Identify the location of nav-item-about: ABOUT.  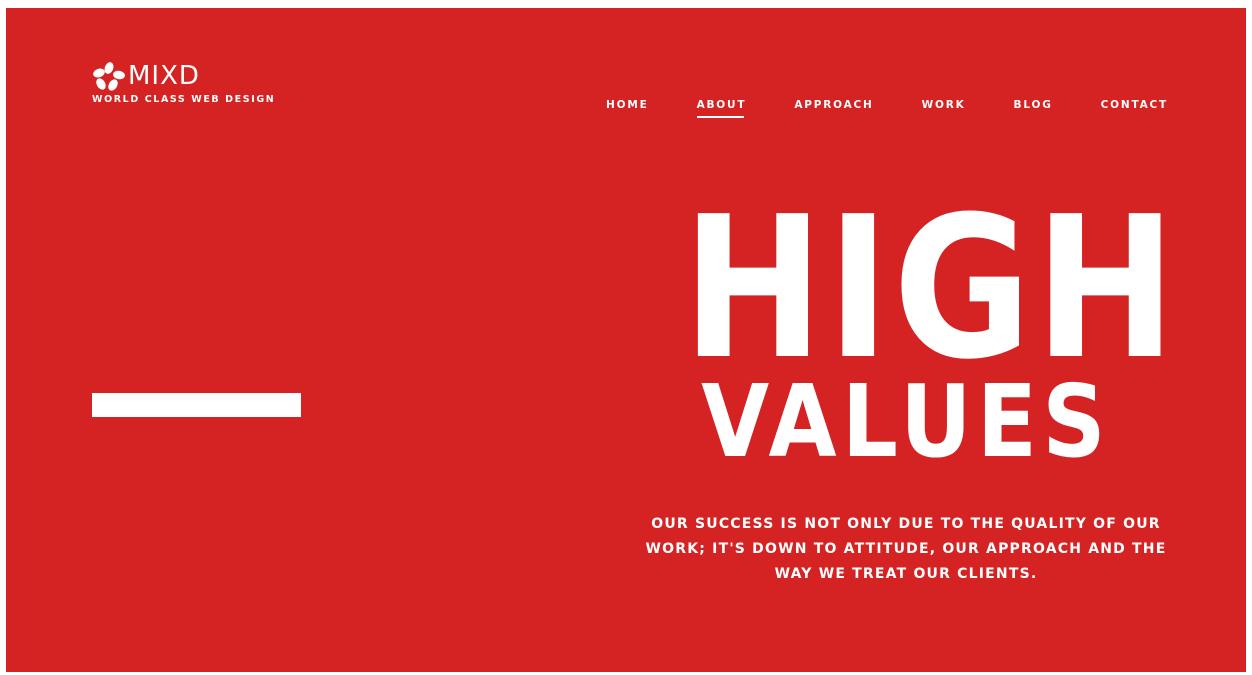
(721, 107).